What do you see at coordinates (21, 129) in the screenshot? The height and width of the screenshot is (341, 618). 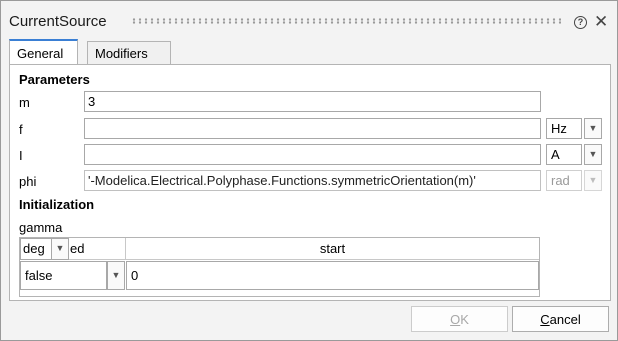 I see `f-label: f` at bounding box center [21, 129].